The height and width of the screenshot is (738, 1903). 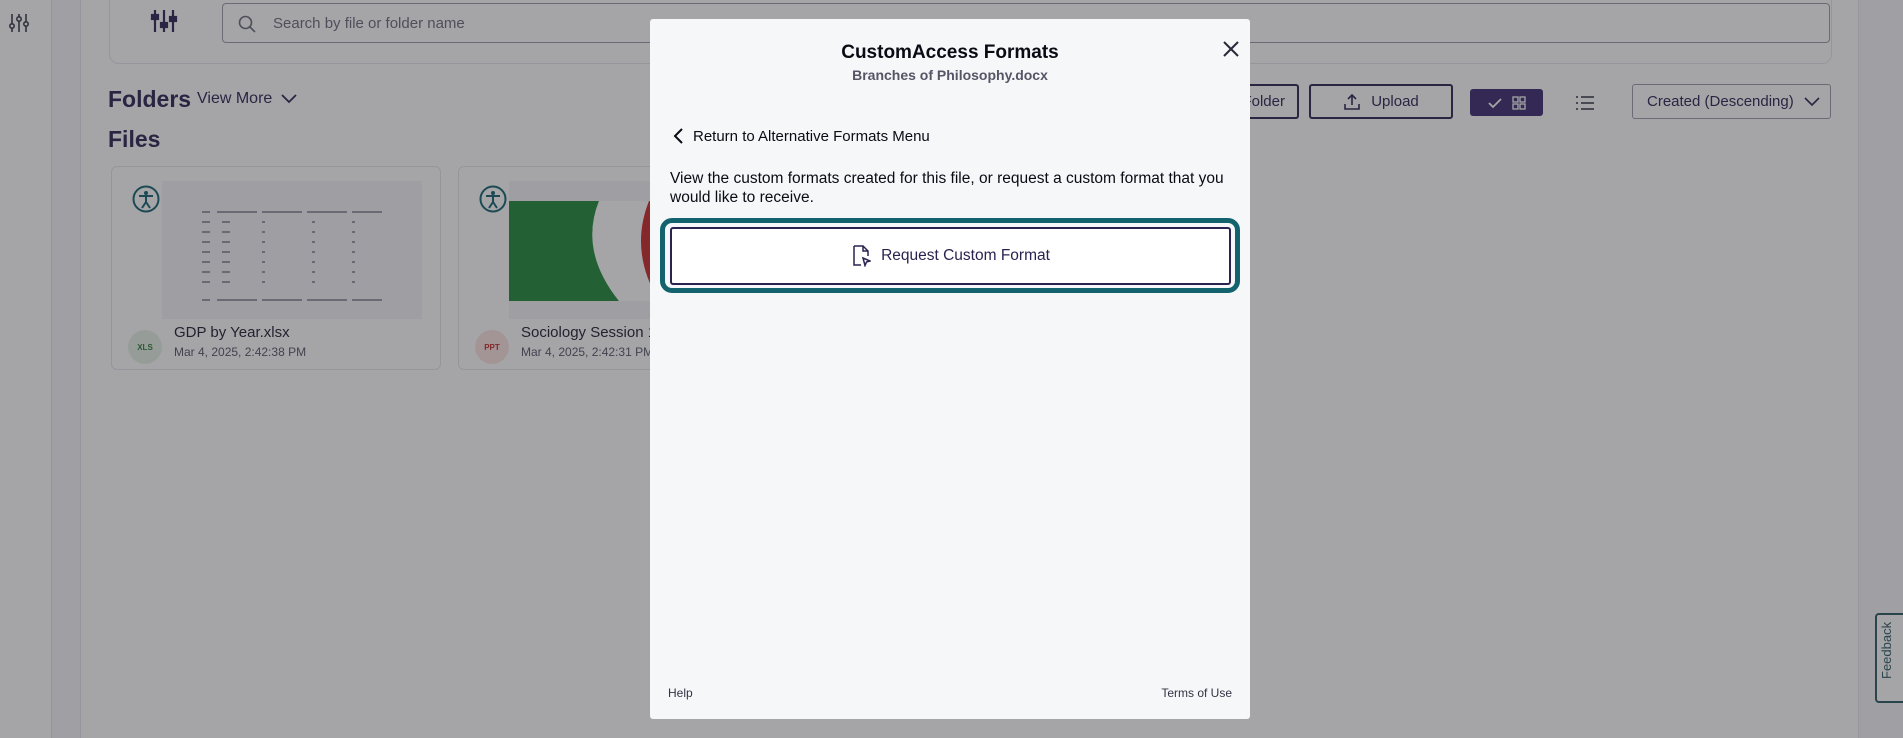 What do you see at coordinates (811, 136) in the screenshot?
I see `back-link-label: Return to Alternative Formats Menu` at bounding box center [811, 136].